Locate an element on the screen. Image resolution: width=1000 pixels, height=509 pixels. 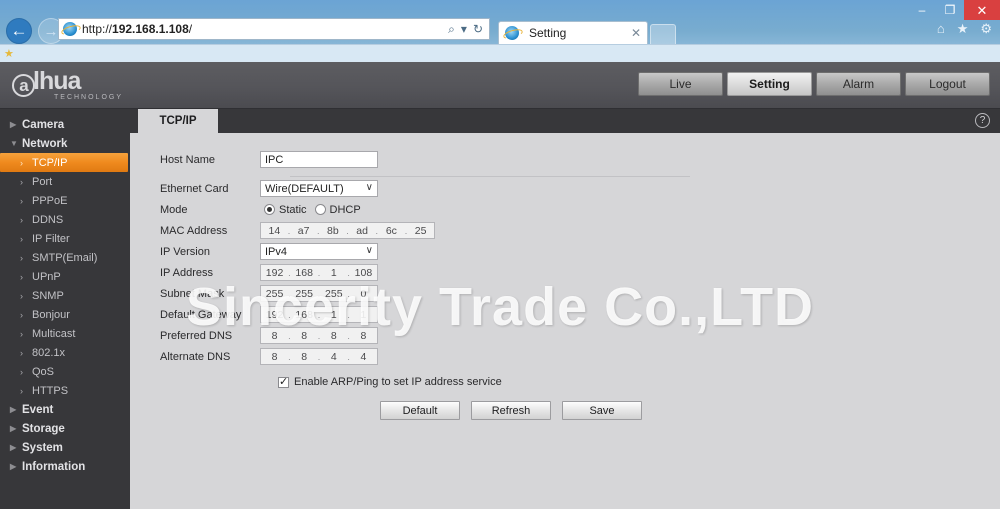
alternate-dns-input: 8. 8. 4. 4 is located at coordinates (319, 356).